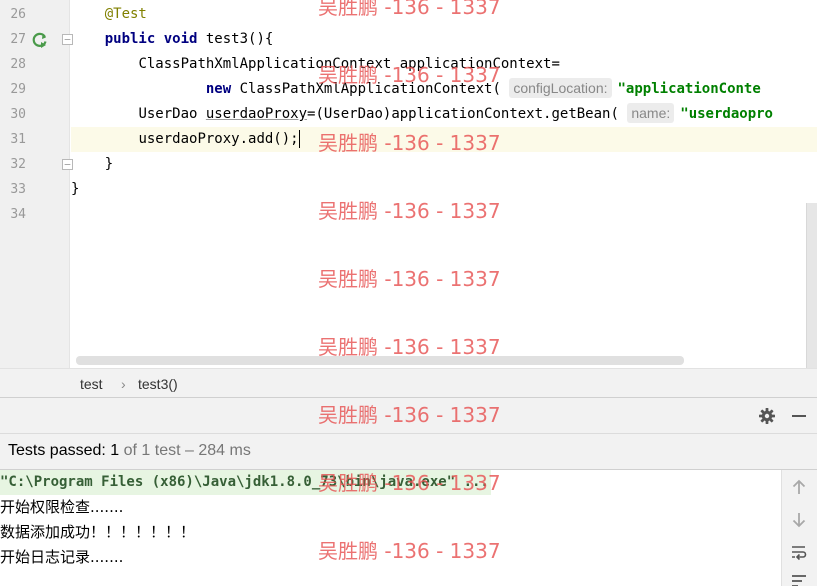 The width and height of the screenshot is (817, 586). What do you see at coordinates (18, 64) in the screenshot?
I see `line-number: 28` at bounding box center [18, 64].